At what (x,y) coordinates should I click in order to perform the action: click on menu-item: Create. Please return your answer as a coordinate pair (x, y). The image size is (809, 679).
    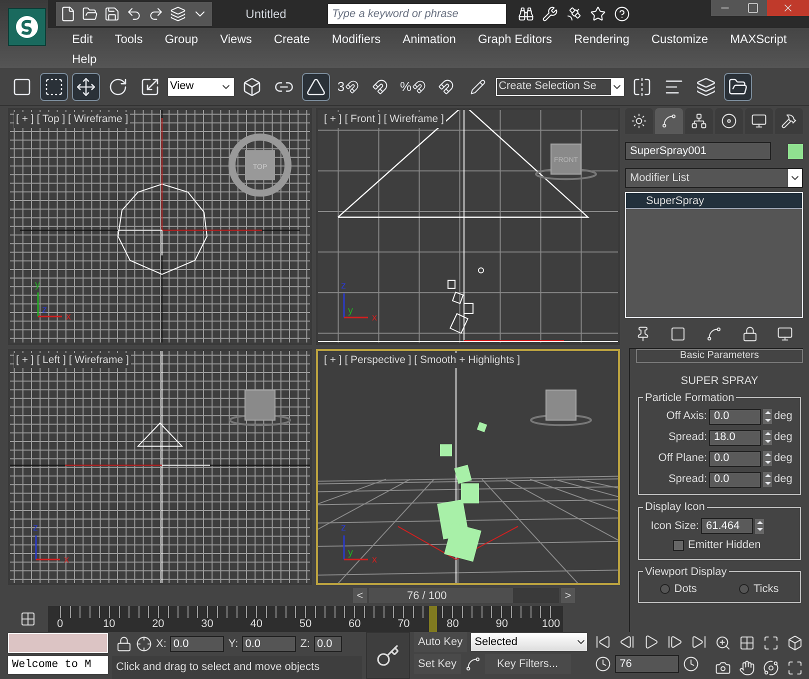
    Looking at the image, I should click on (292, 39).